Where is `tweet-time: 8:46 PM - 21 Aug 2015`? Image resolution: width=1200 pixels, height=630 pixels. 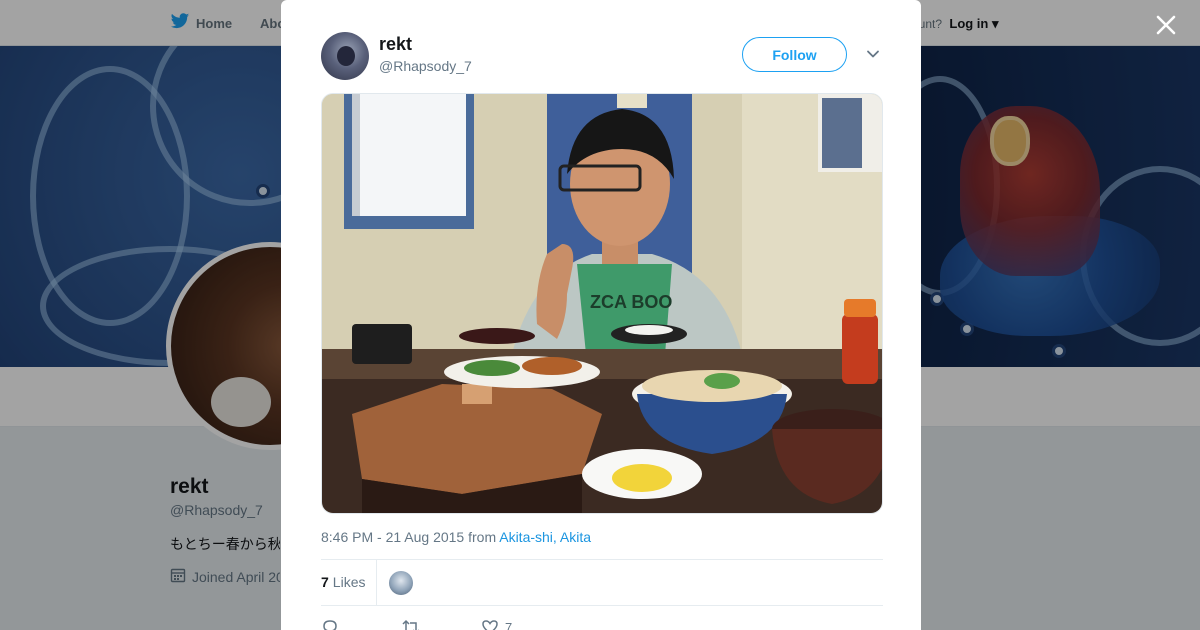 tweet-time: 8:46 PM - 21 Aug 2015 is located at coordinates (392, 537).